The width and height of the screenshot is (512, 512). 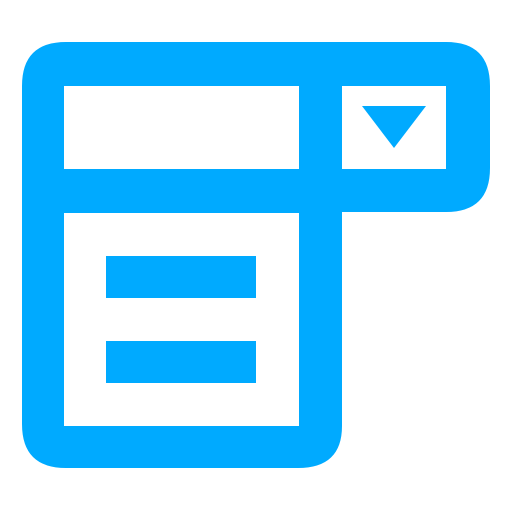 What do you see at coordinates (181, 127) in the screenshot?
I see `input-field` at bounding box center [181, 127].